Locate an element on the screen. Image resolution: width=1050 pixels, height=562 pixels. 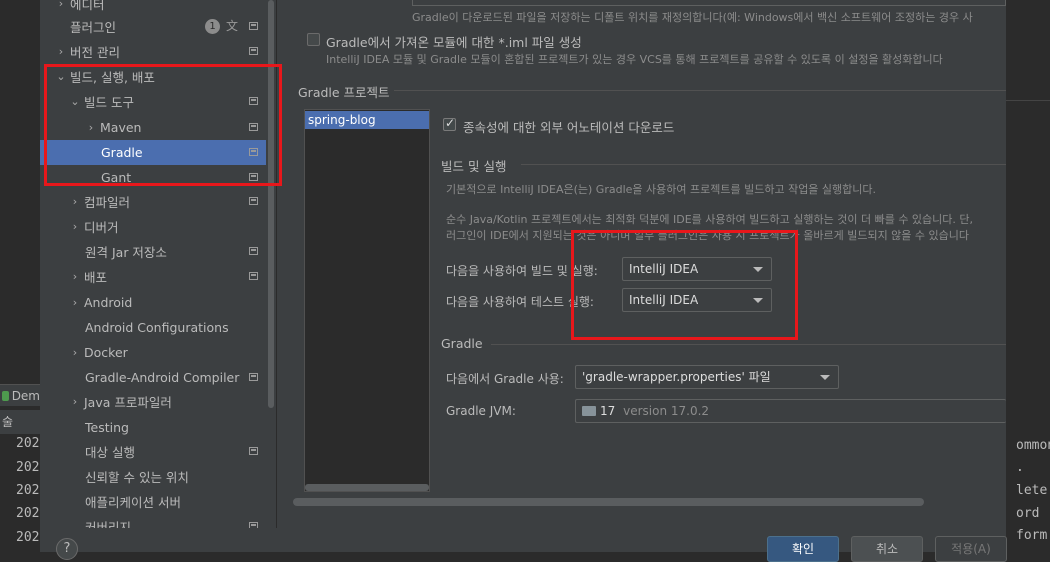
jvm-value: 17 is located at coordinates (608, 411).